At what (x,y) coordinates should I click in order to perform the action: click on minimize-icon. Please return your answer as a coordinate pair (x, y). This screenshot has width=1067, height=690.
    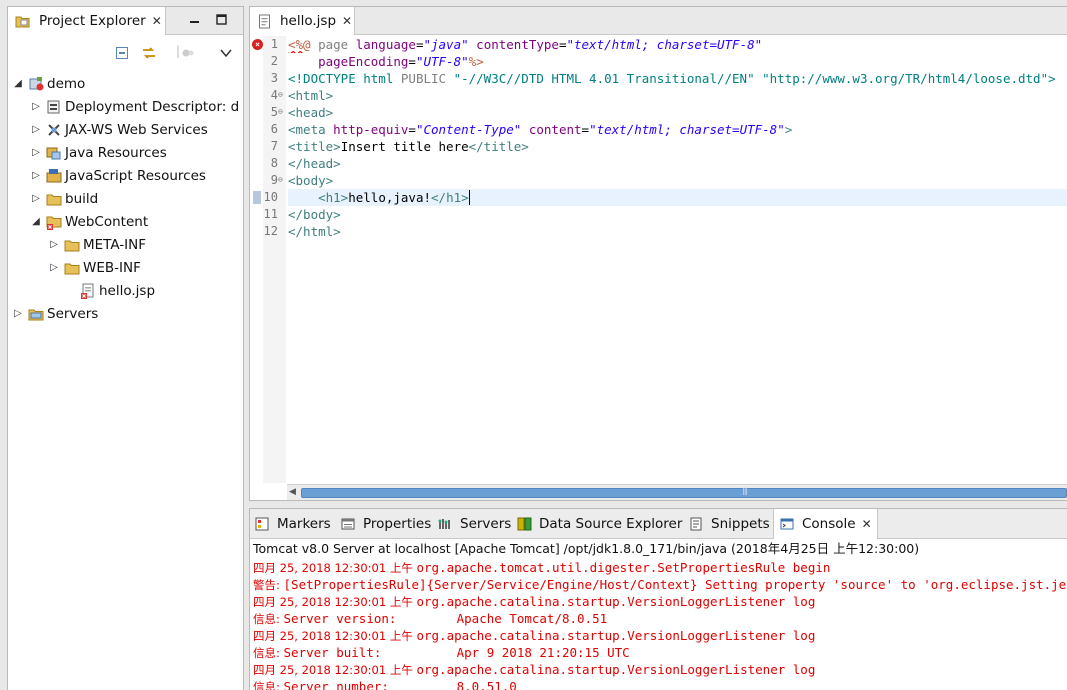
    Looking at the image, I should click on (194, 21).